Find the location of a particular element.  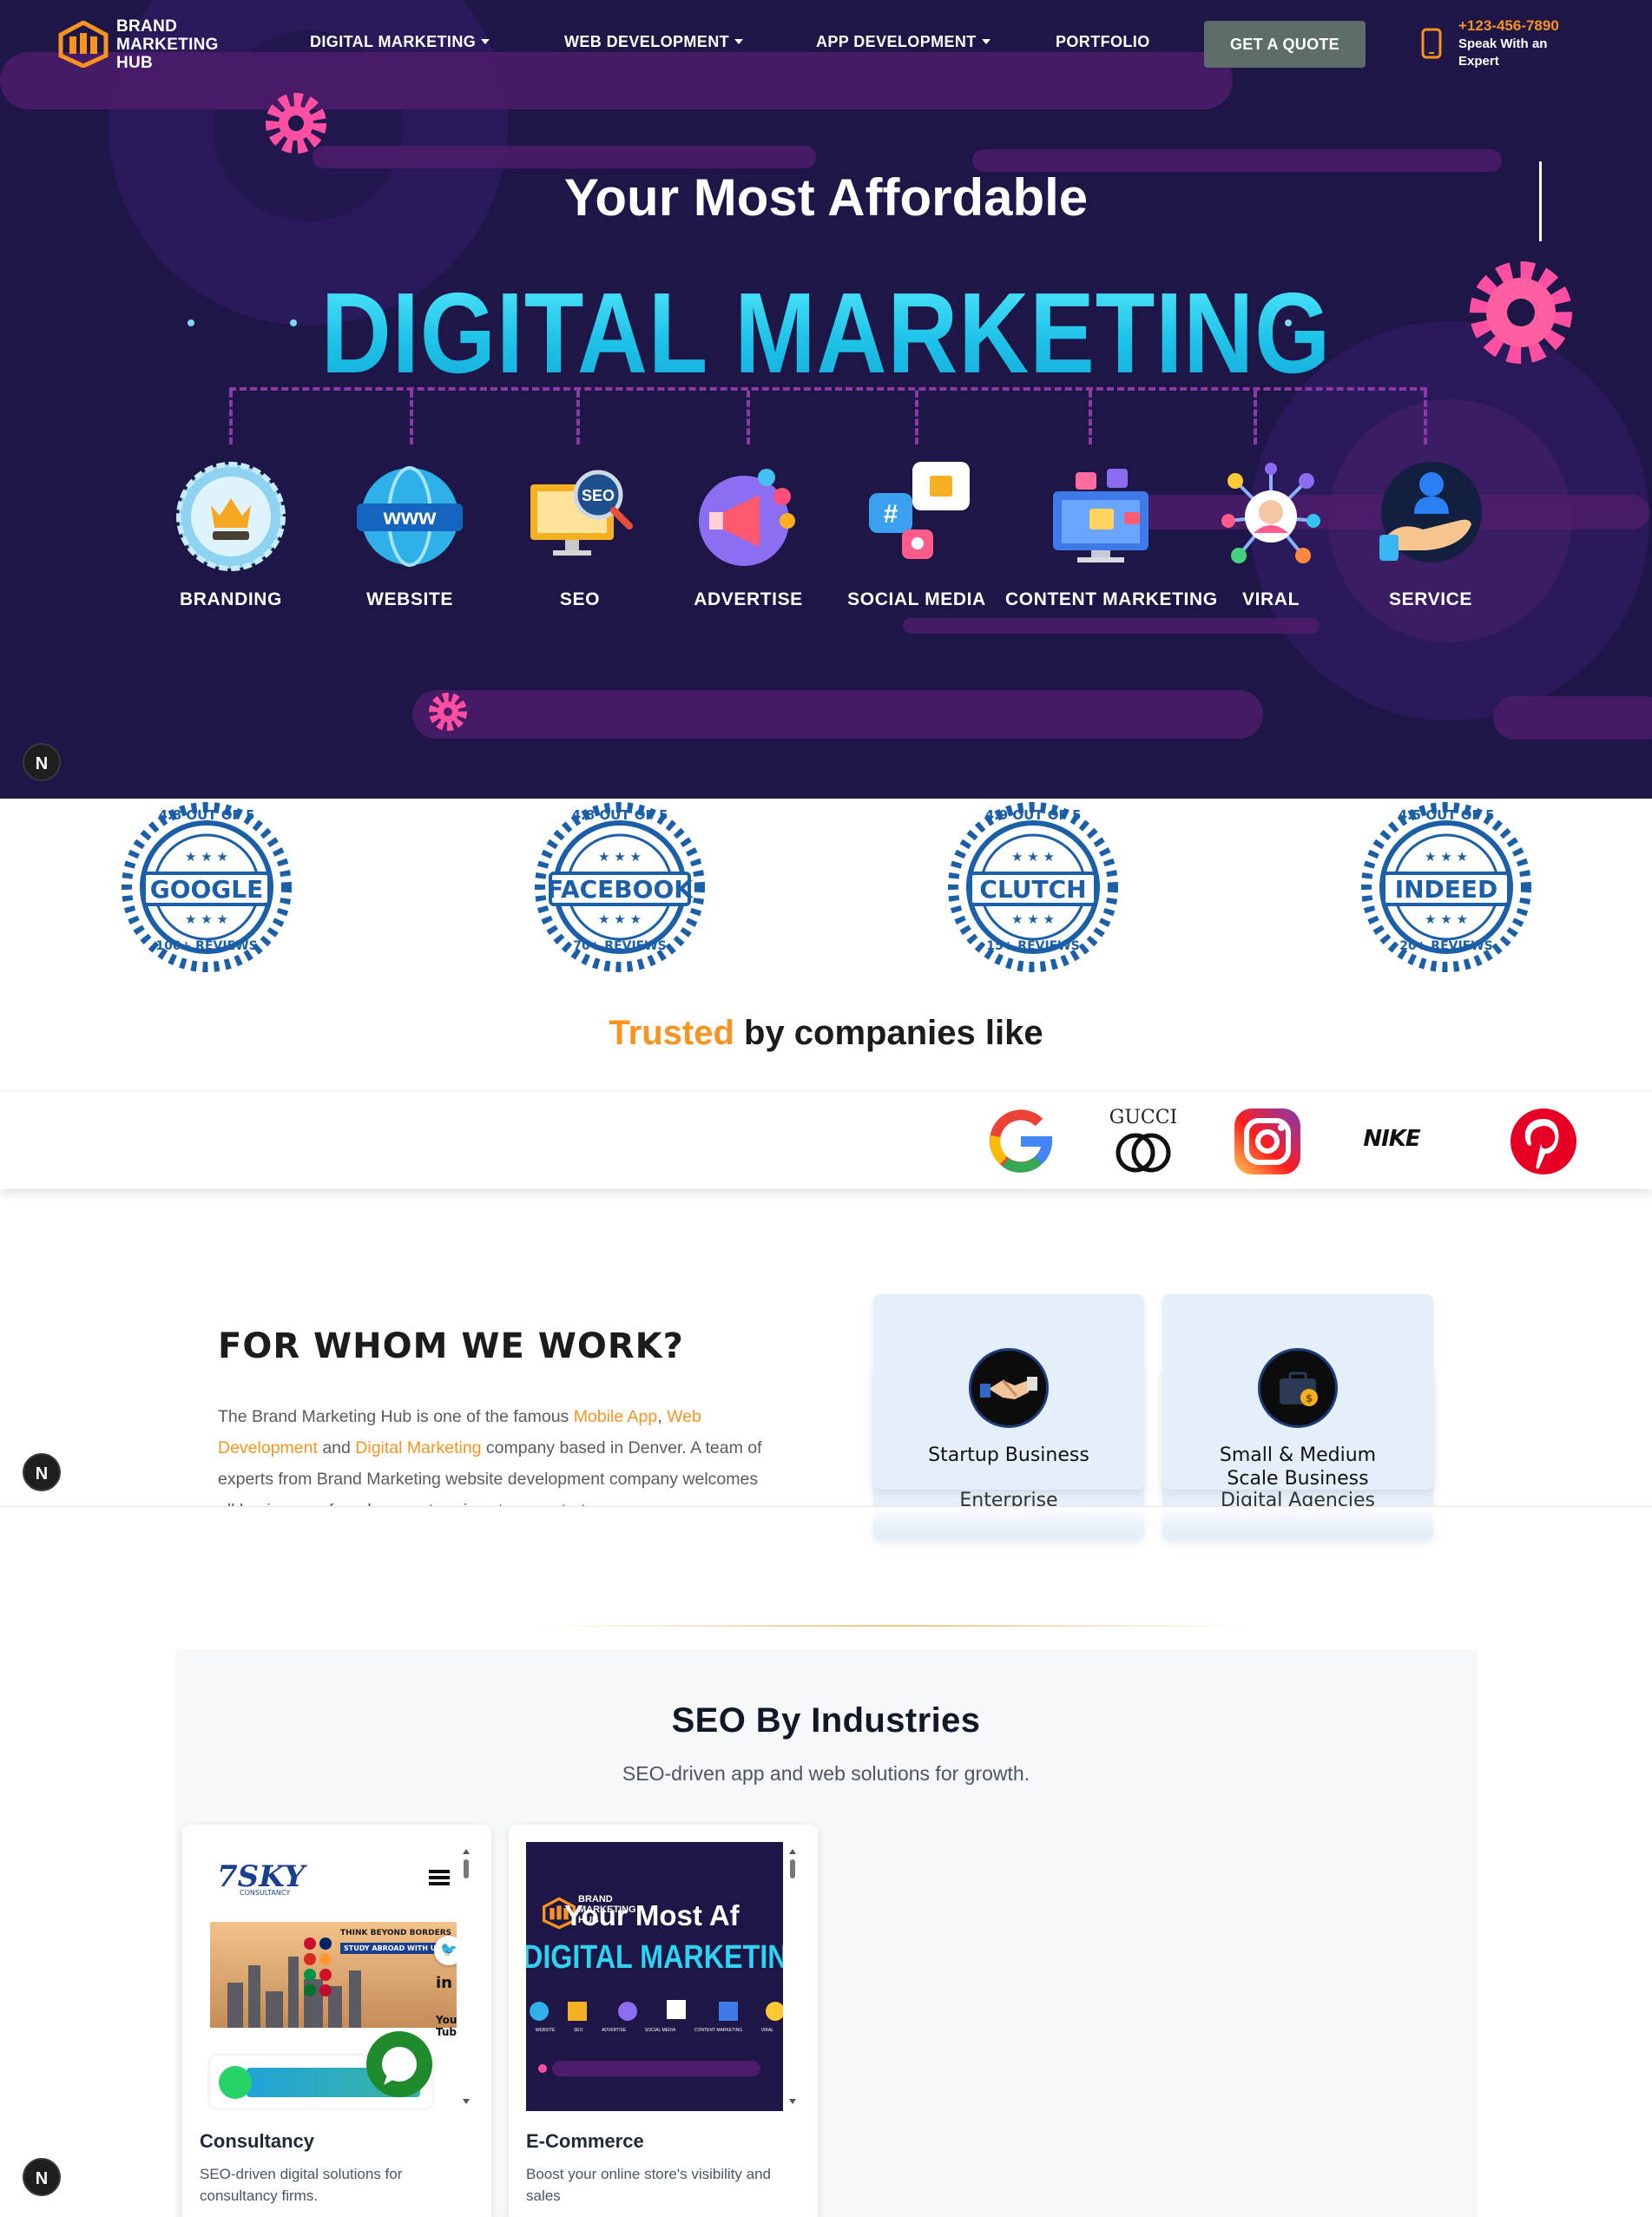

country-flags is located at coordinates (318, 1967).